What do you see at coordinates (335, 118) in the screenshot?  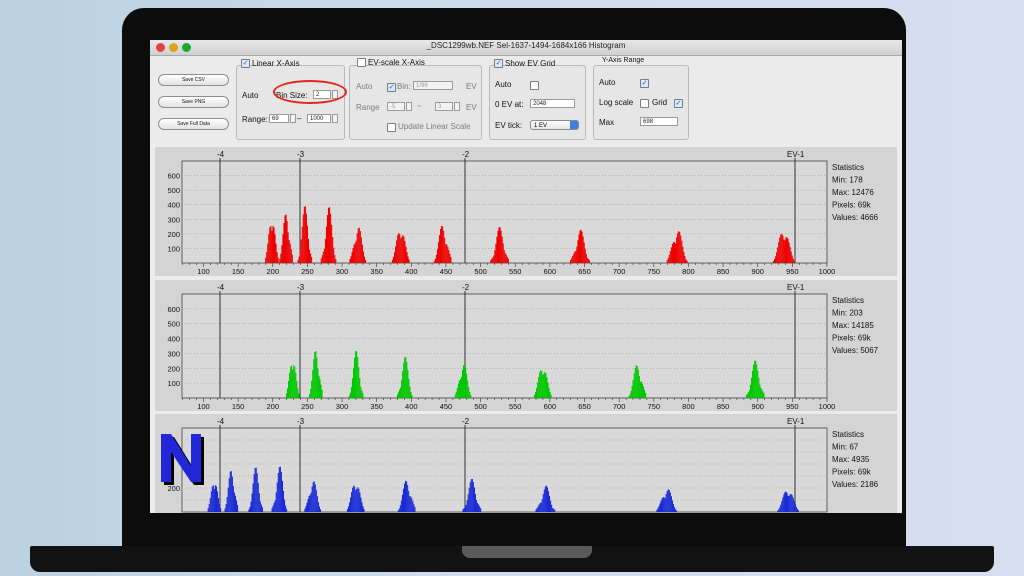 I see `range-max-stepper` at bounding box center [335, 118].